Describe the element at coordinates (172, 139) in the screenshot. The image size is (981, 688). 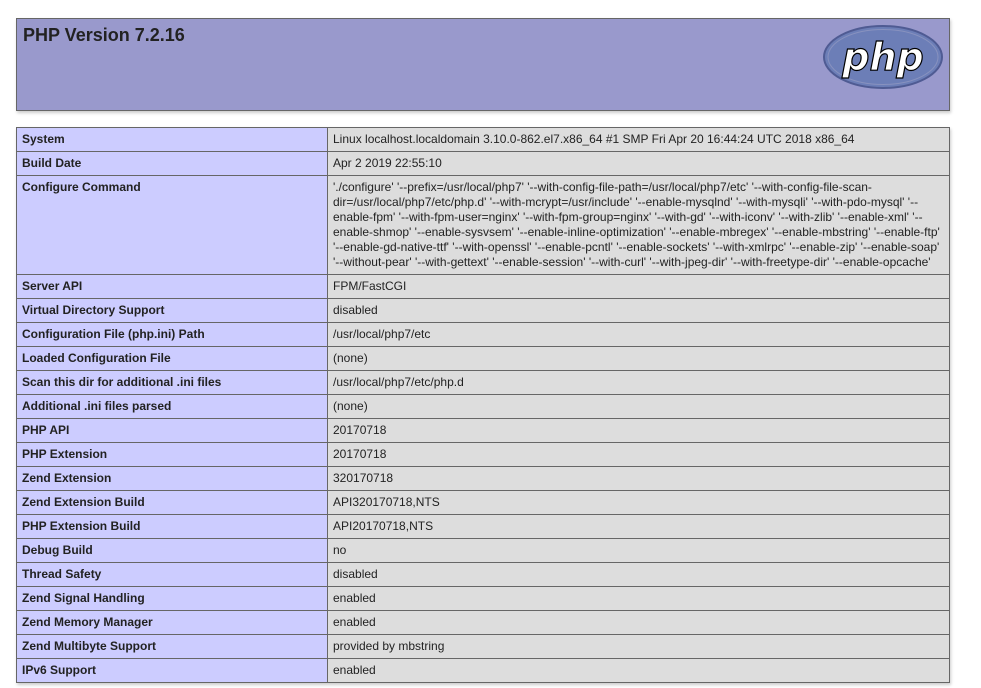
I see `setting-name: System` at that location.